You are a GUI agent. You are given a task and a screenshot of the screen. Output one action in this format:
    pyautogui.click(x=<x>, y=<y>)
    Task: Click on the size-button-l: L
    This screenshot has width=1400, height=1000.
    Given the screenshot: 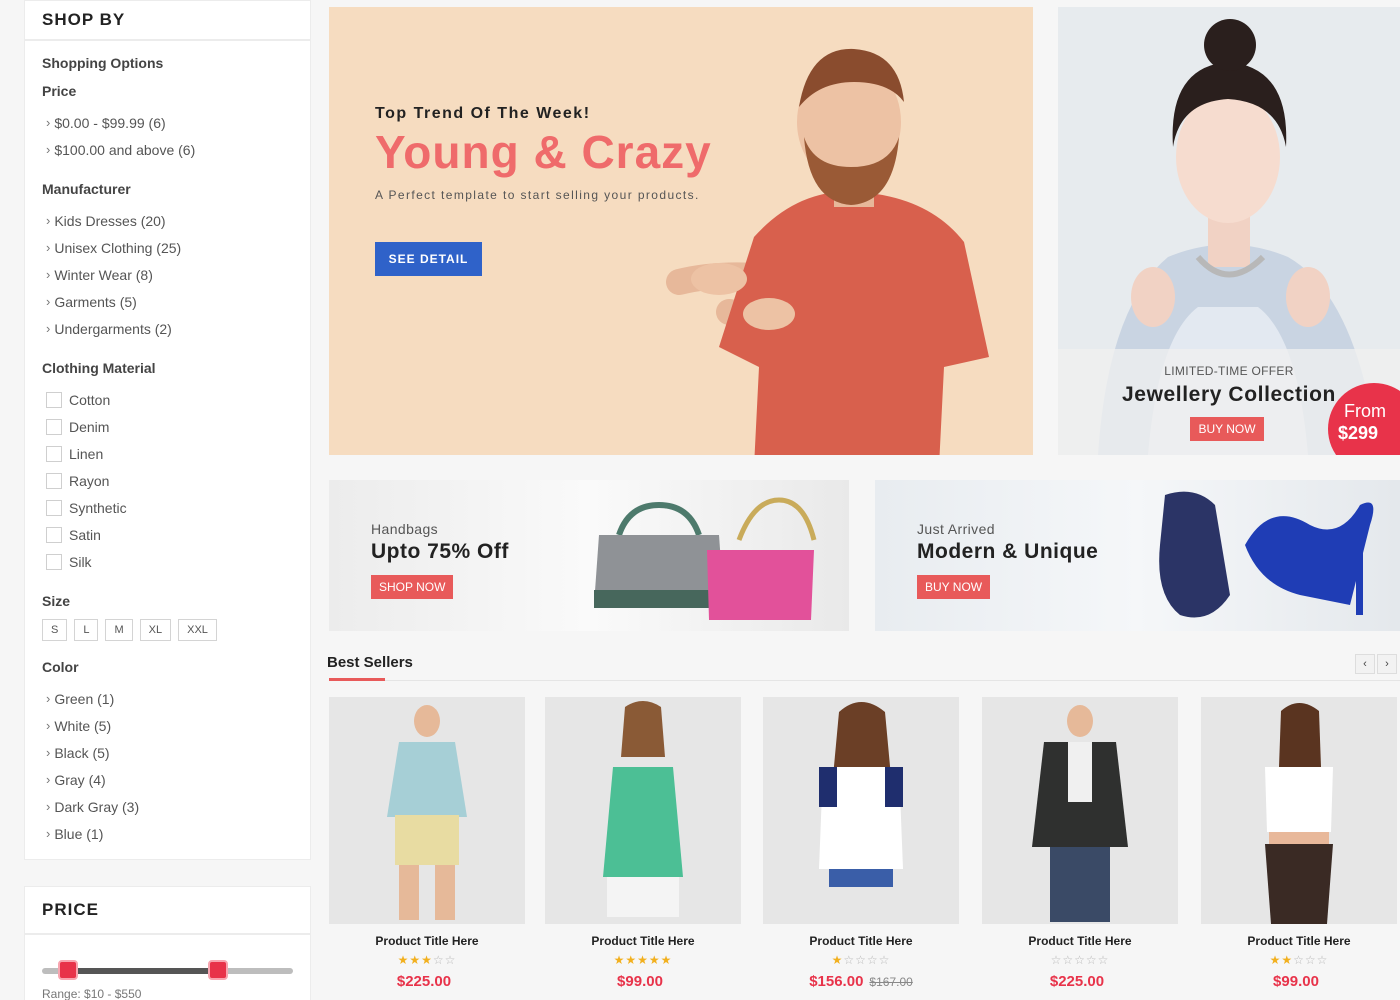 What is the action you would take?
    pyautogui.click(x=86, y=630)
    